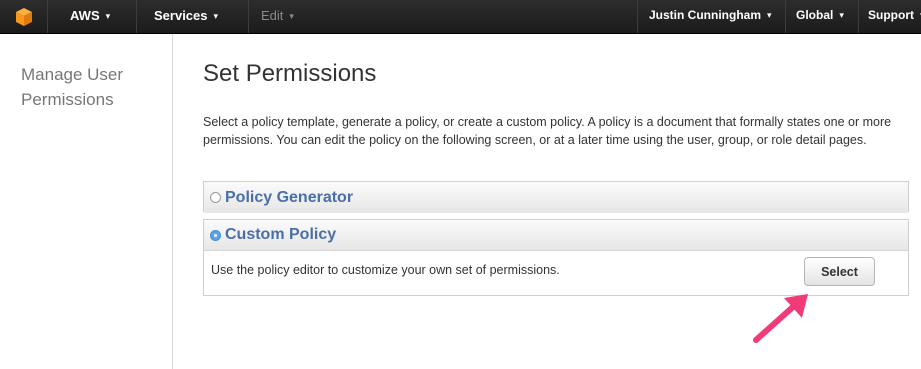 The width and height of the screenshot is (921, 369). What do you see at coordinates (780, 318) in the screenshot?
I see `arrow-pointer-icon` at bounding box center [780, 318].